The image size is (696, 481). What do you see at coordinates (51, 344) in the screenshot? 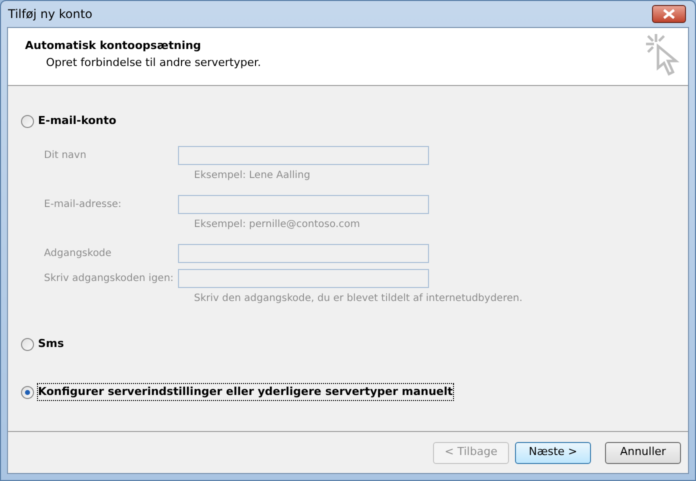
I see `radio-label: Sms` at bounding box center [51, 344].